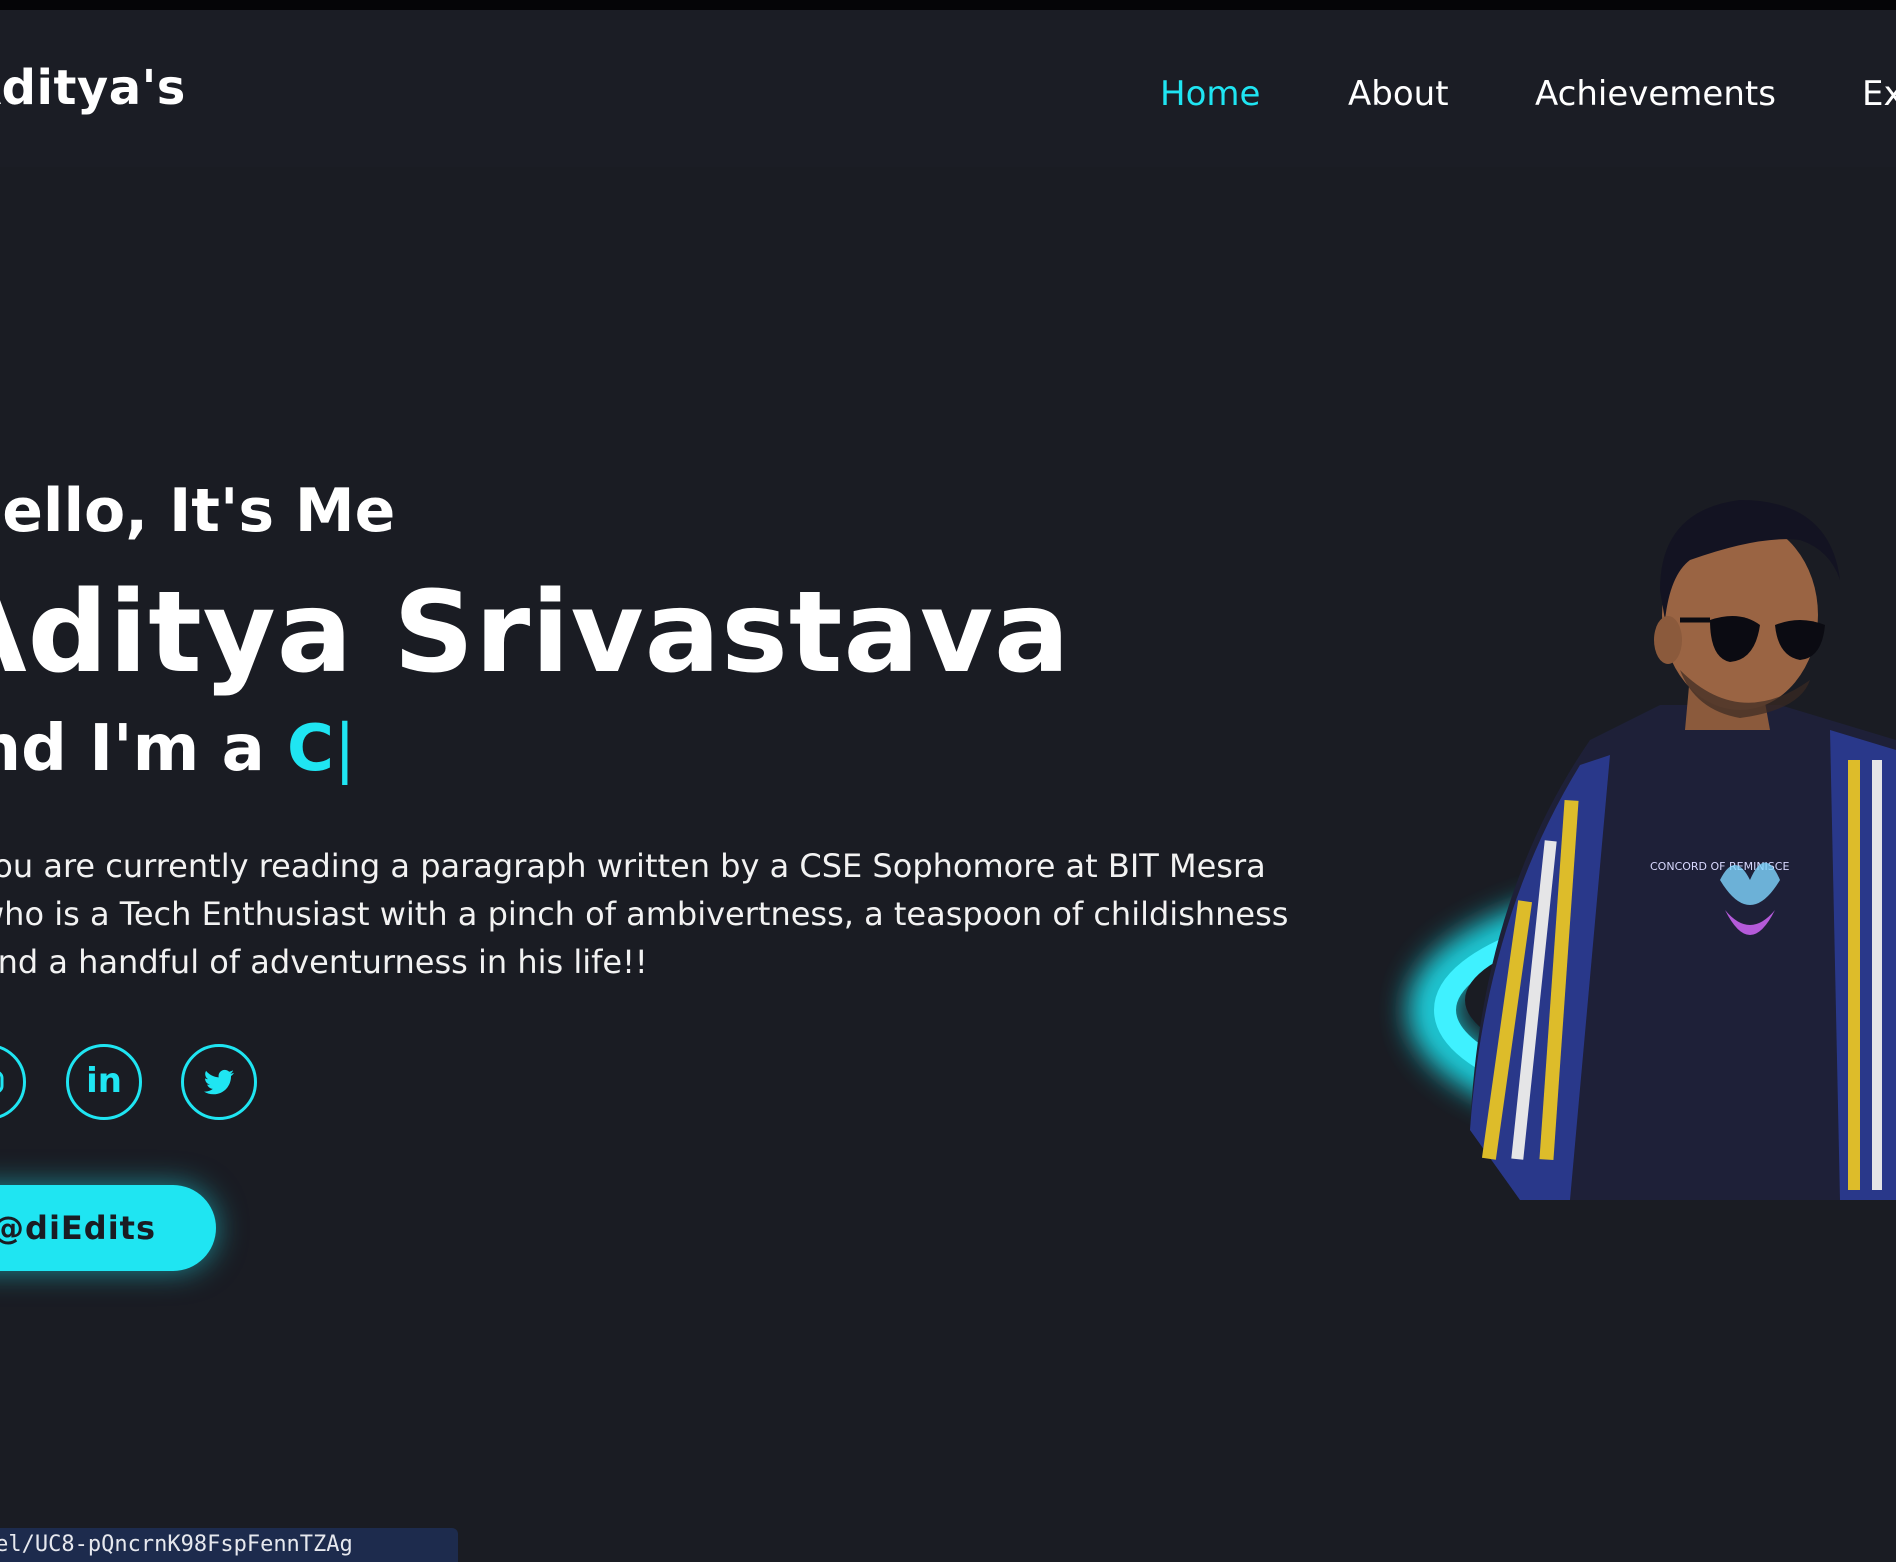 The image size is (1896, 1562). Describe the element at coordinates (108, 1228) in the screenshot. I see `diedits-button: @diEdits` at that location.